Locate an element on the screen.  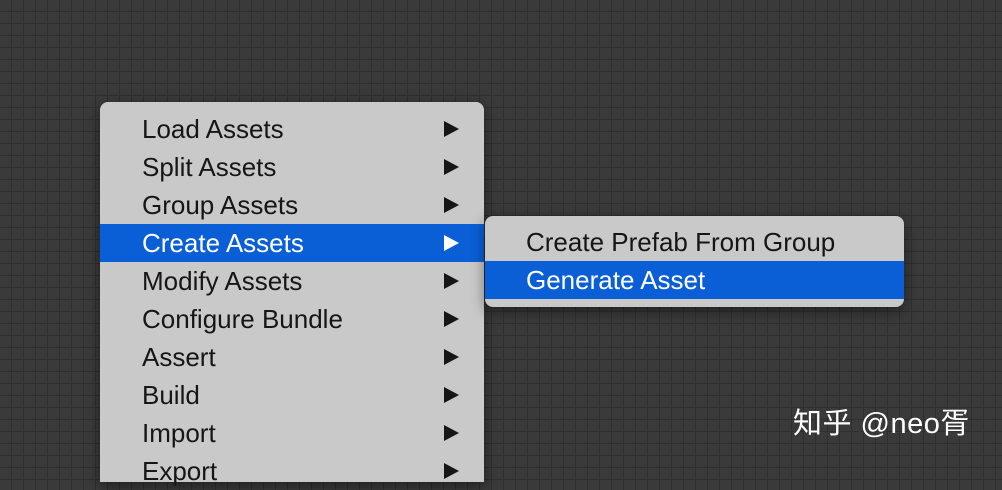
menu-item-configure-bundle: Configure Bundle is located at coordinates (292, 319).